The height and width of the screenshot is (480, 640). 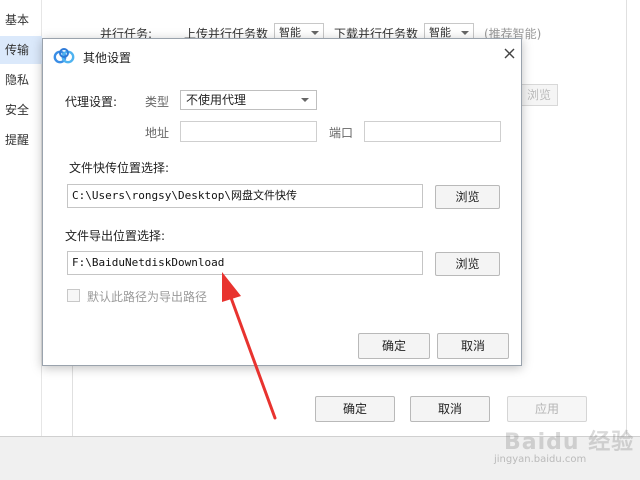 I want to click on sidebar-item-basic: 基本, so click(x=21, y=20).